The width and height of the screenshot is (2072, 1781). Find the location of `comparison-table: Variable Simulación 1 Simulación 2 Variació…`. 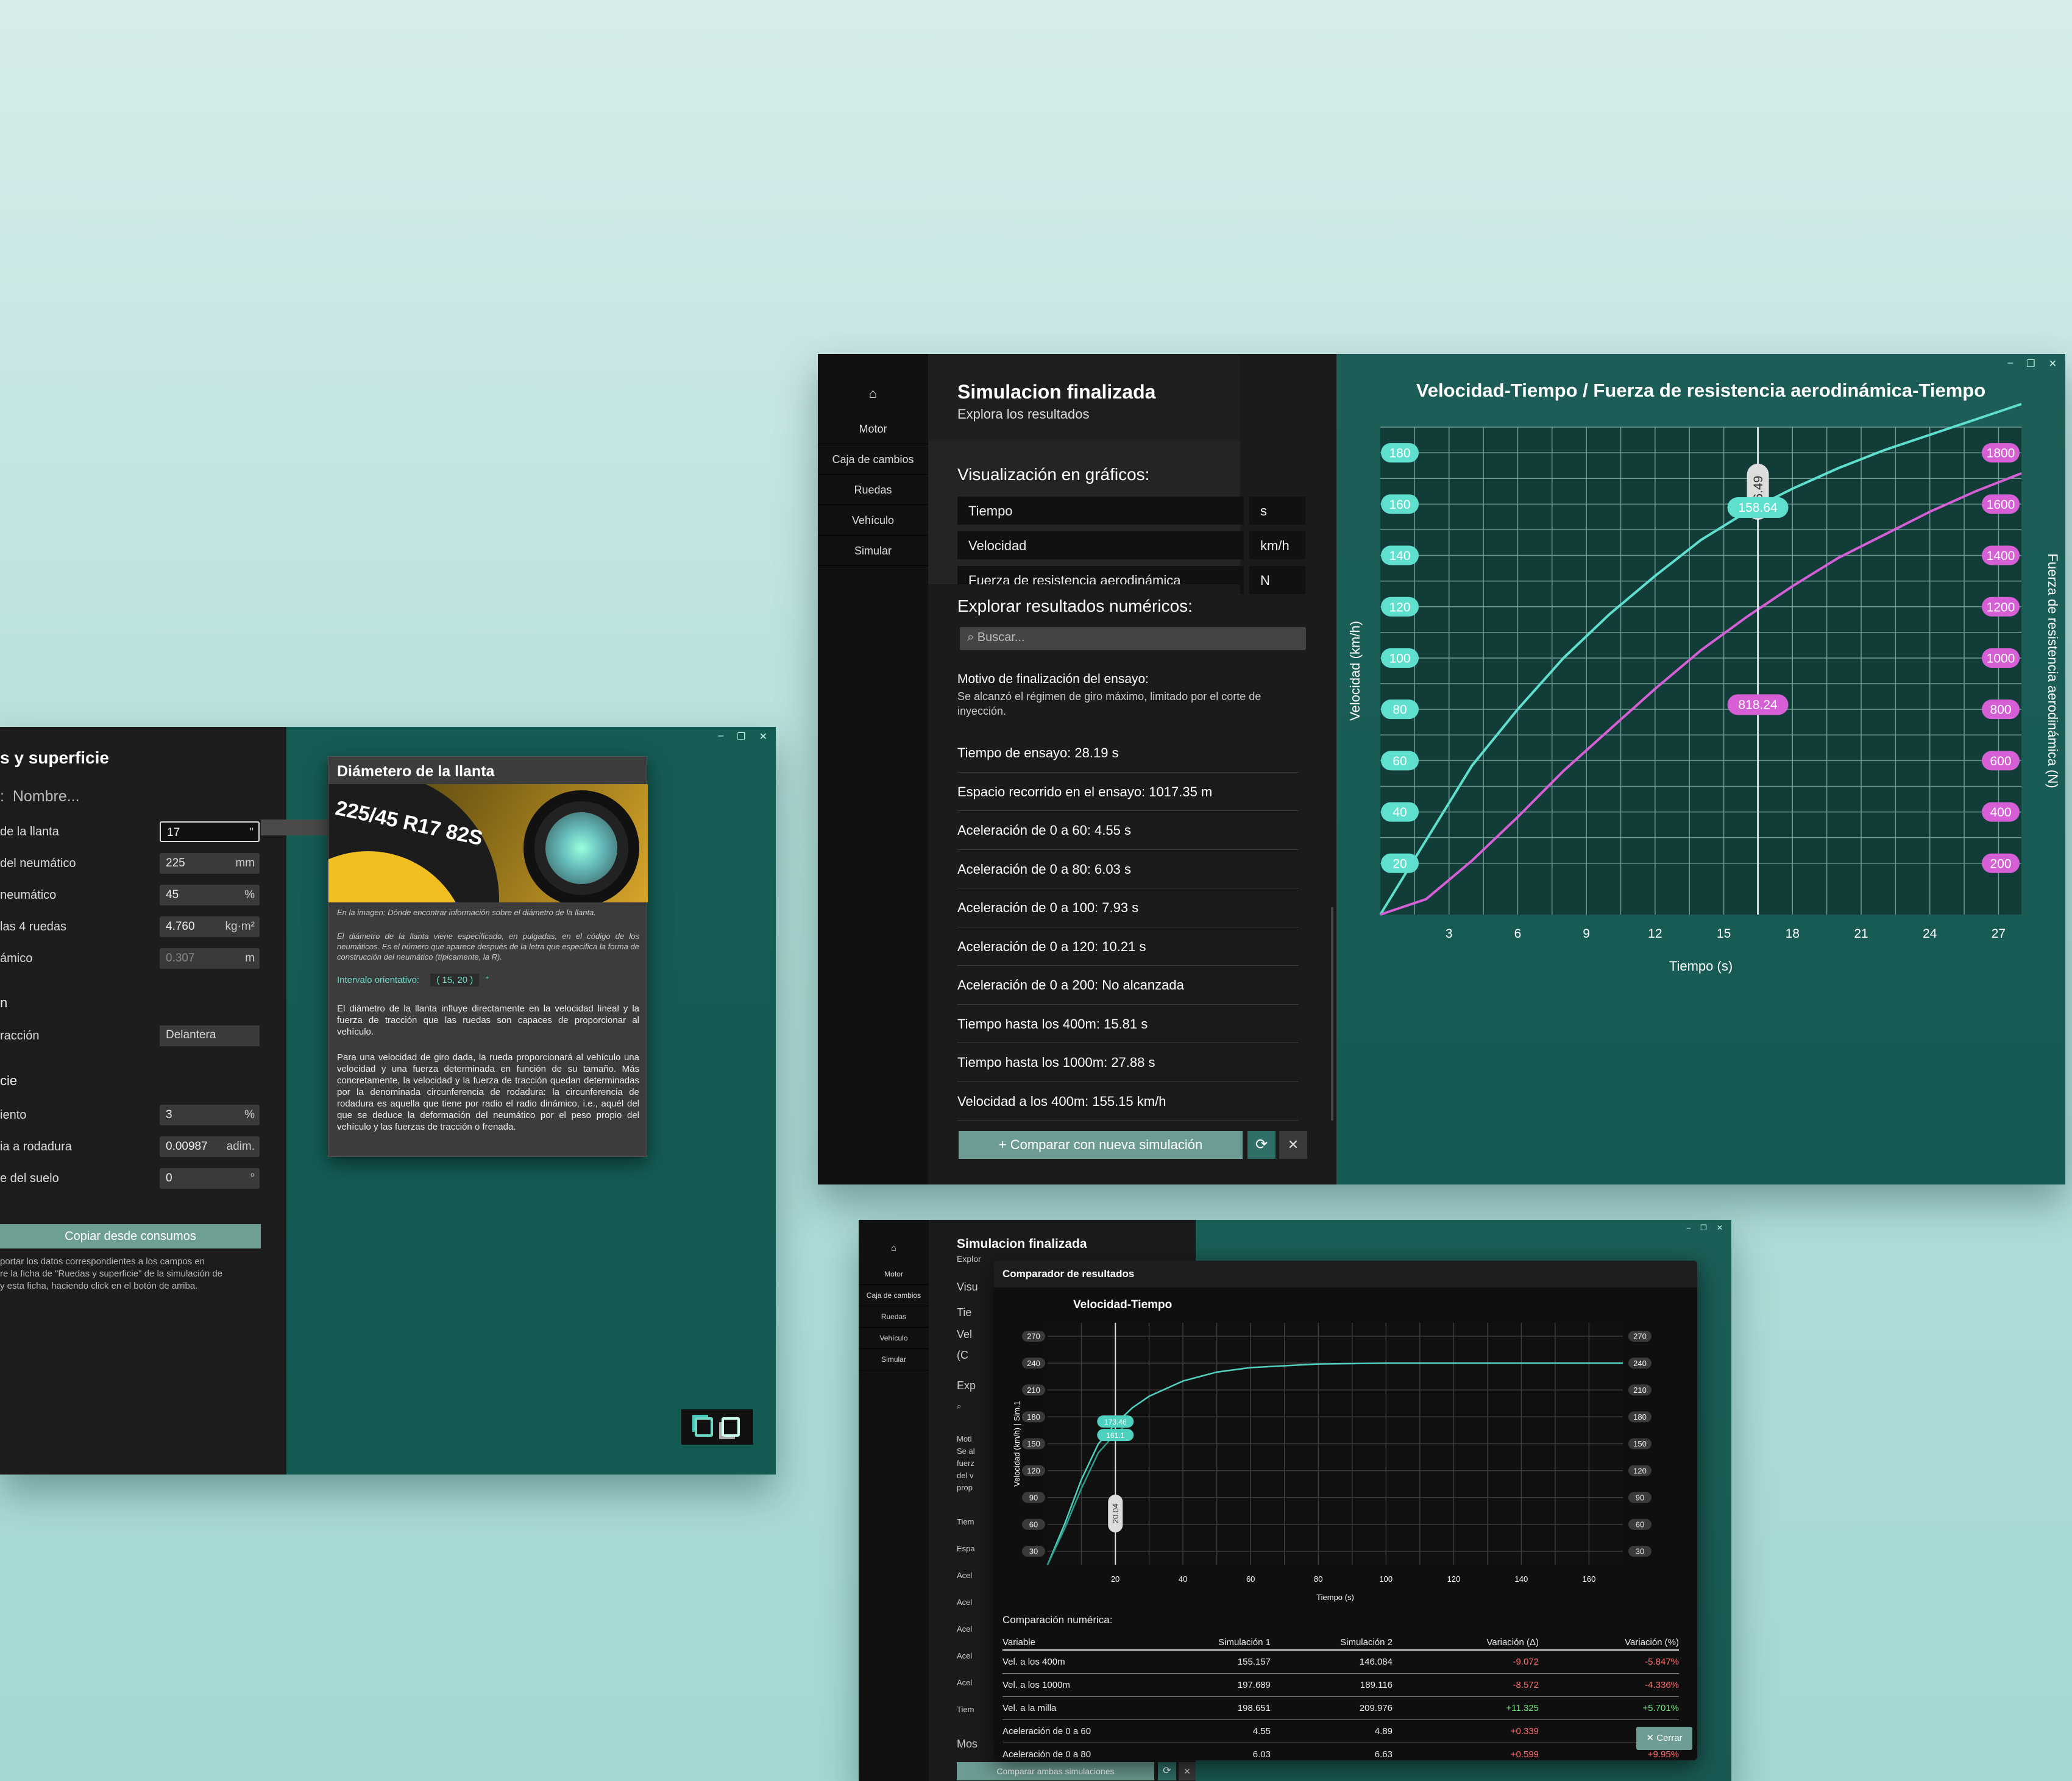

comparison-table: Variable Simulación 1 Simulación 2 Variació… is located at coordinates (1340, 1697).